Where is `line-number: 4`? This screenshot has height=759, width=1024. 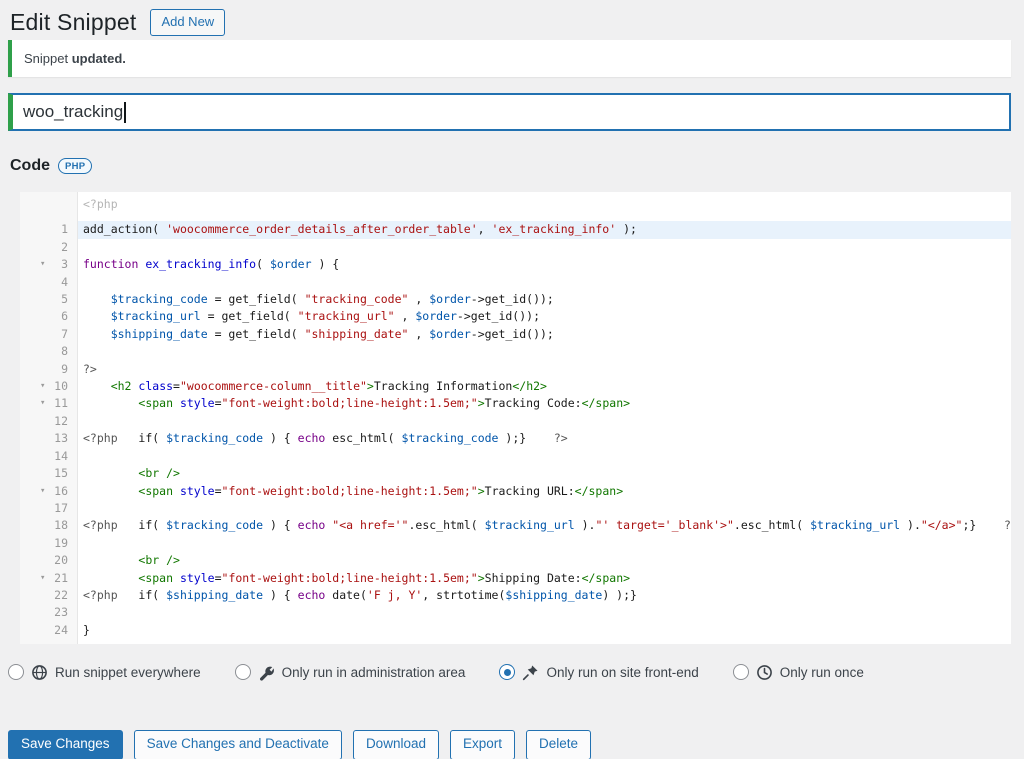
line-number: 4 is located at coordinates (64, 281).